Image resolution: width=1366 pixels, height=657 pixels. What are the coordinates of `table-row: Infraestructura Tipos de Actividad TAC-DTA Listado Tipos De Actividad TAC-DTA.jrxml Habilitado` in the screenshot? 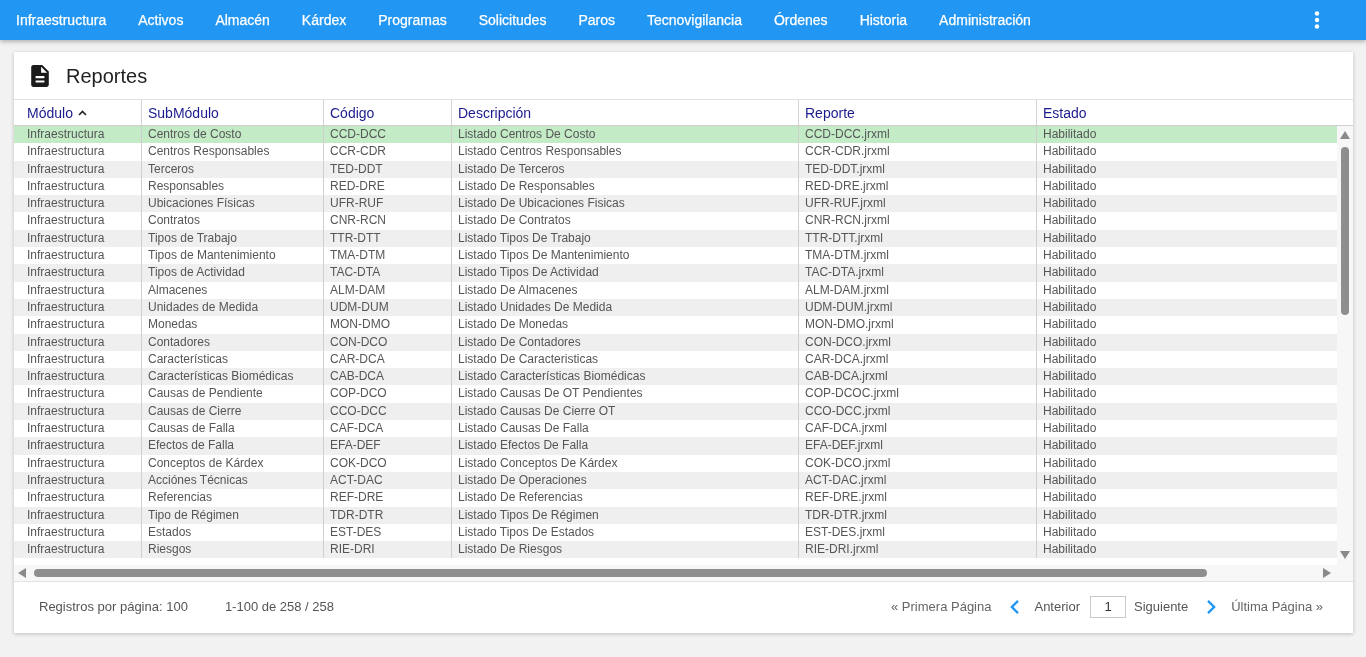 It's located at (675, 273).